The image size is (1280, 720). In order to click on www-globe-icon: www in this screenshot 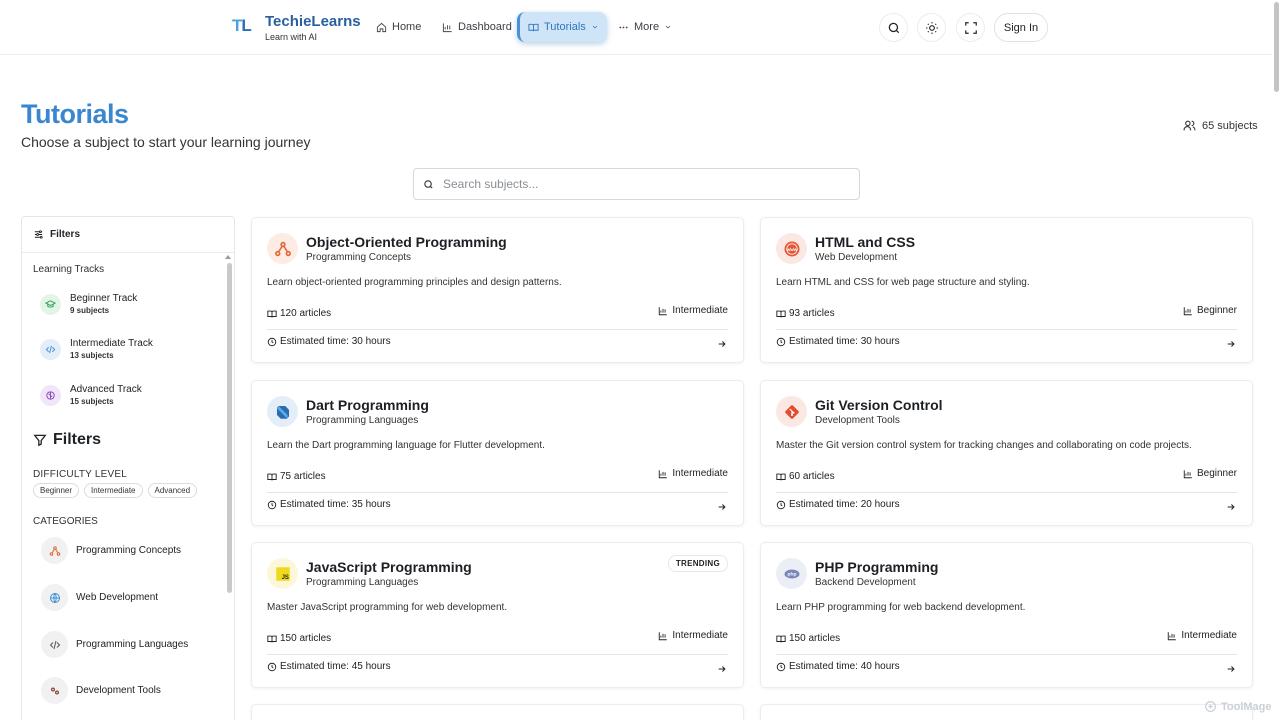, I will do `click(791, 248)`.